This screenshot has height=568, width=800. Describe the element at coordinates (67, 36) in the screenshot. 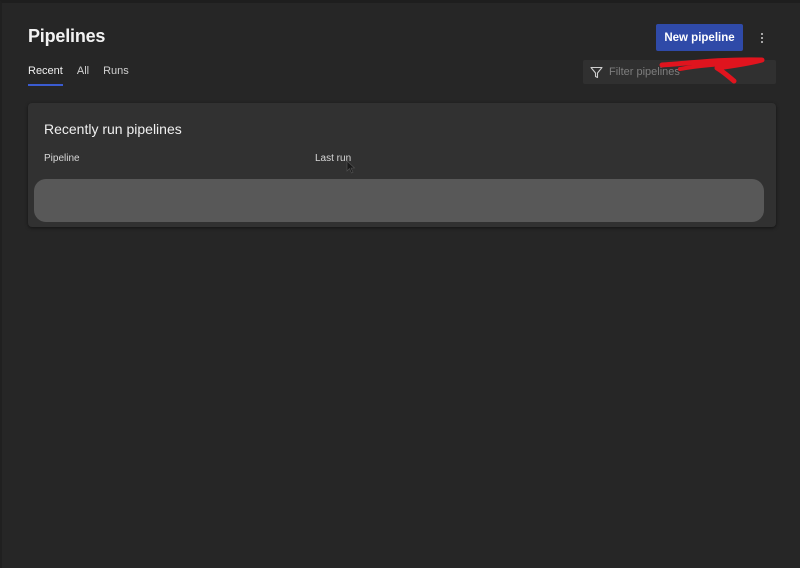

I see `page-title: Pipelines` at that location.